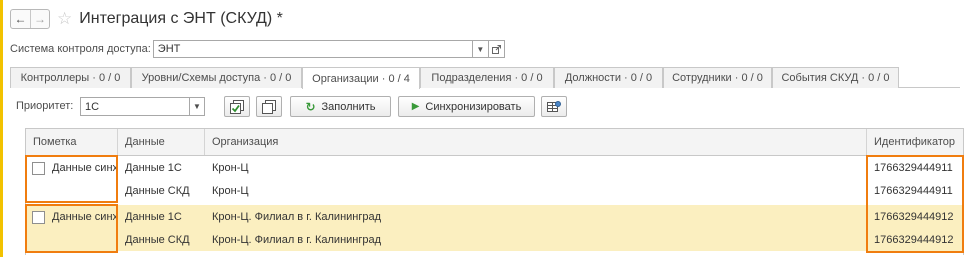  Describe the element at coordinates (181, 18) in the screenshot. I see `page-title: Интеграция с ЭНТ (СКУД) *` at that location.